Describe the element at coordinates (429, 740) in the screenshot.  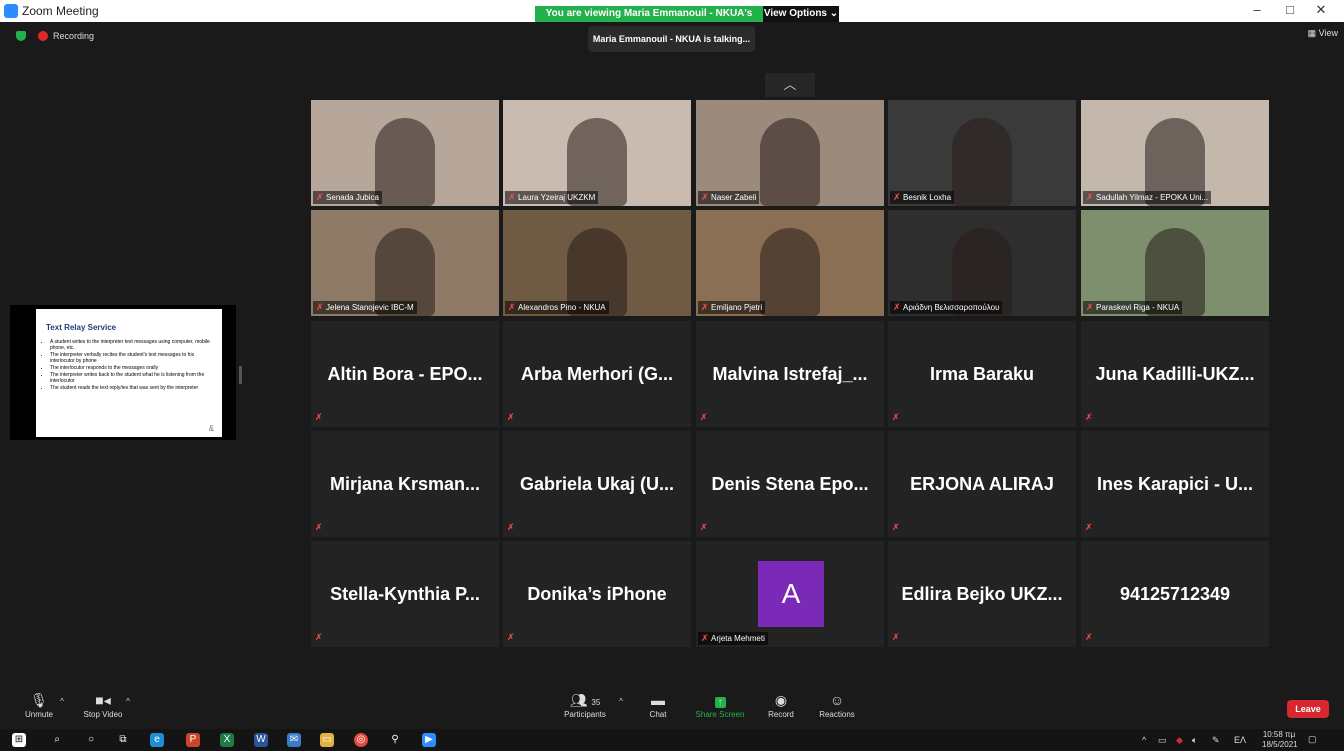
I see `zoom-taskbar-icon: ▶` at that location.